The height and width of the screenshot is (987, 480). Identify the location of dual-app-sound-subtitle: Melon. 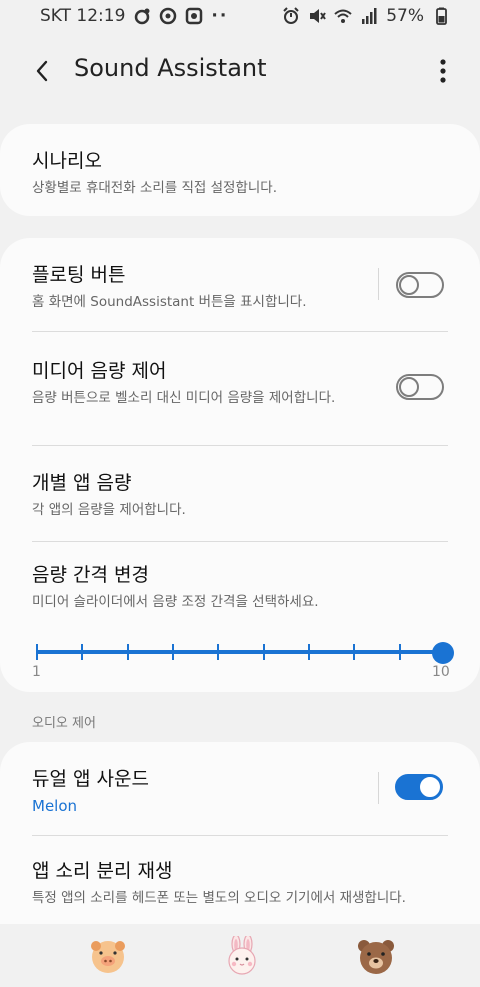
(55, 806).